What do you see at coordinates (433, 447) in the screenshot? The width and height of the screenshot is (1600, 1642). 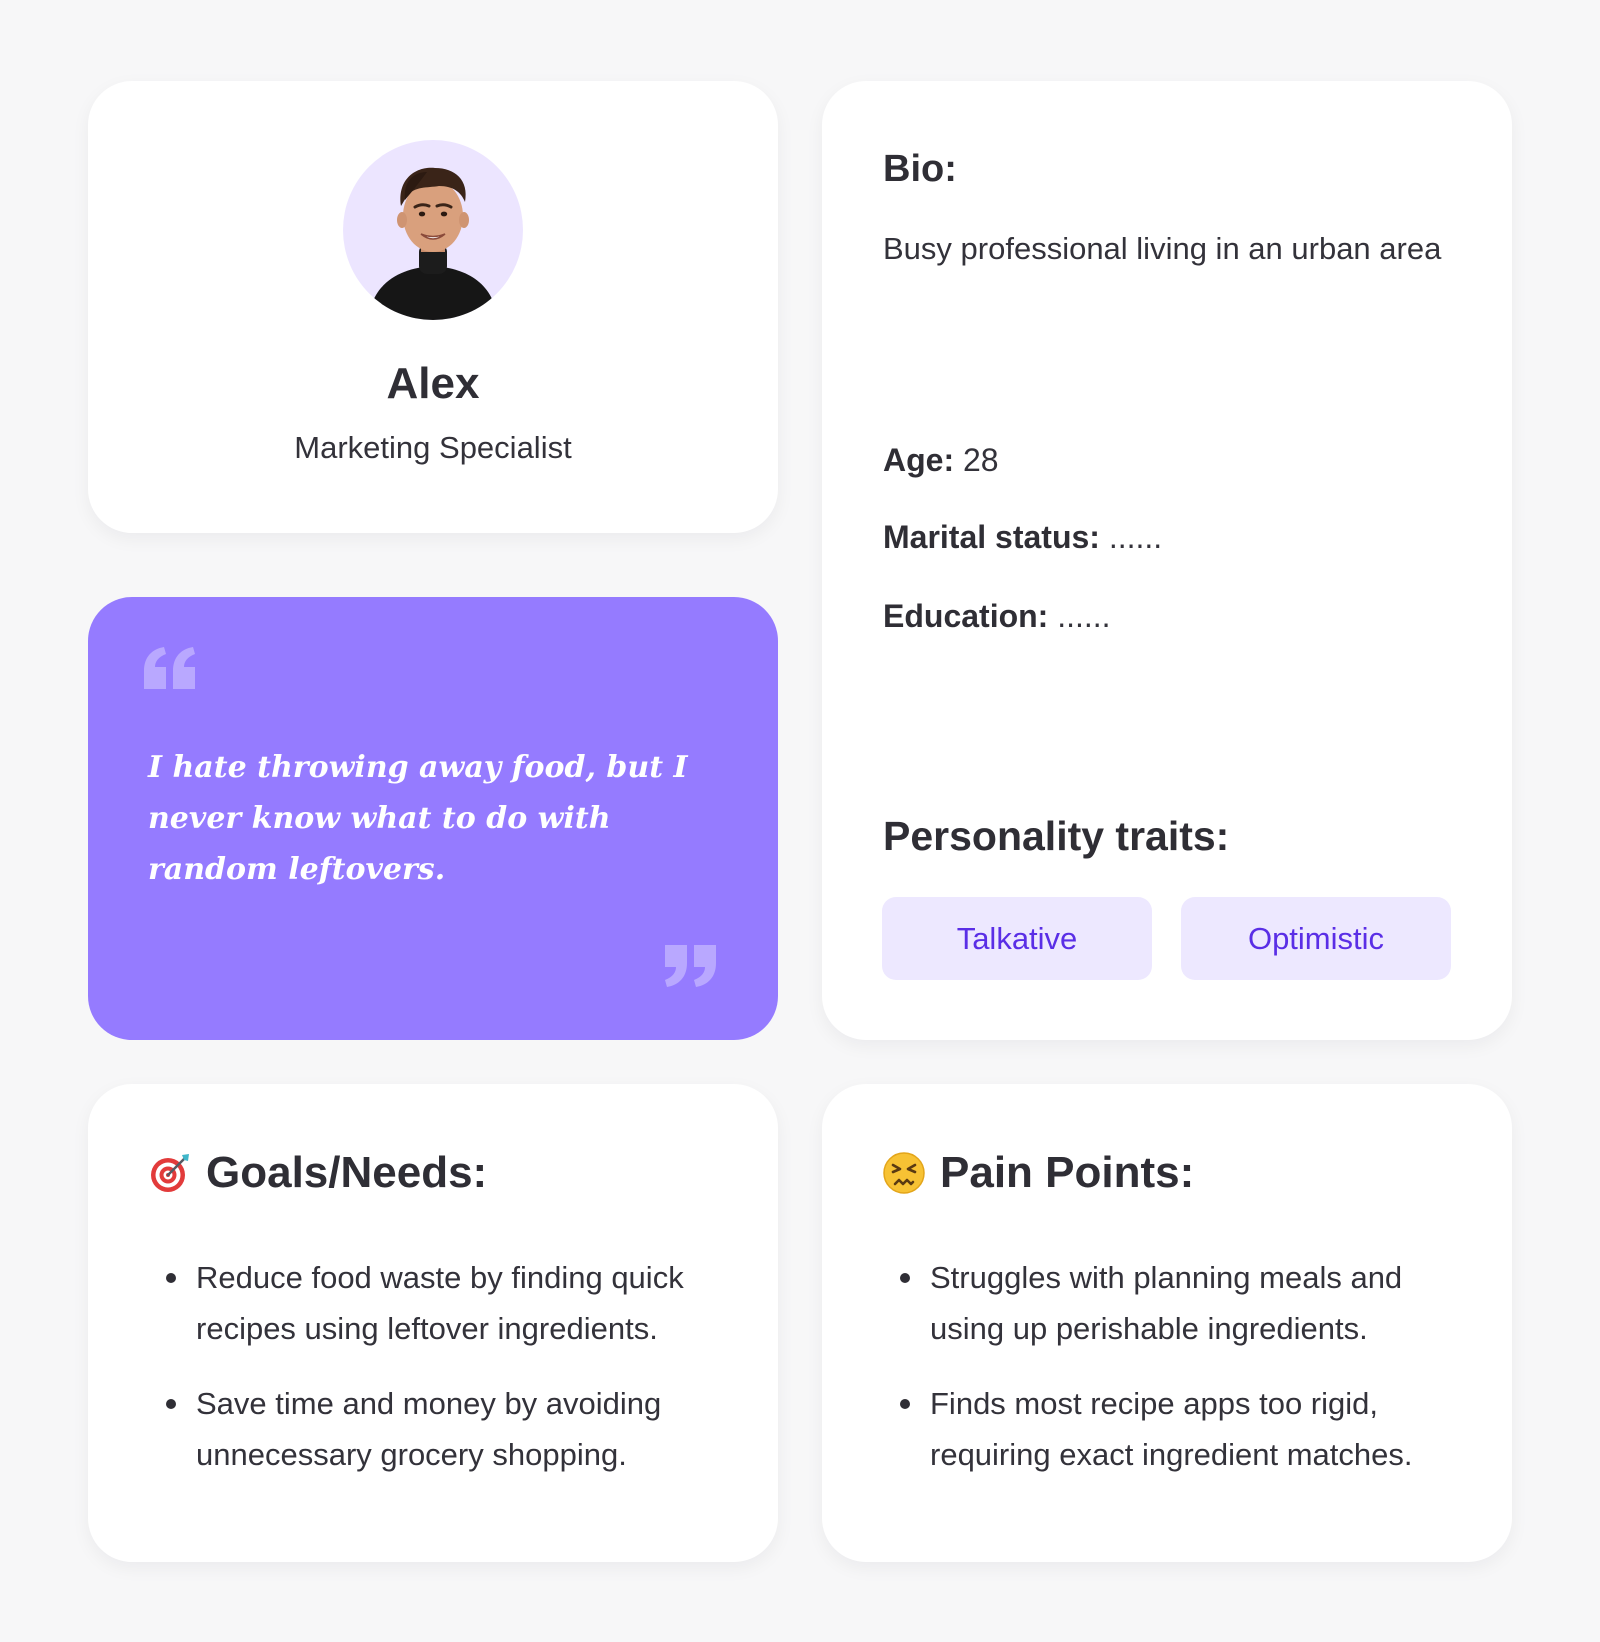 I see `persona-role: Marketing Specialist` at bounding box center [433, 447].